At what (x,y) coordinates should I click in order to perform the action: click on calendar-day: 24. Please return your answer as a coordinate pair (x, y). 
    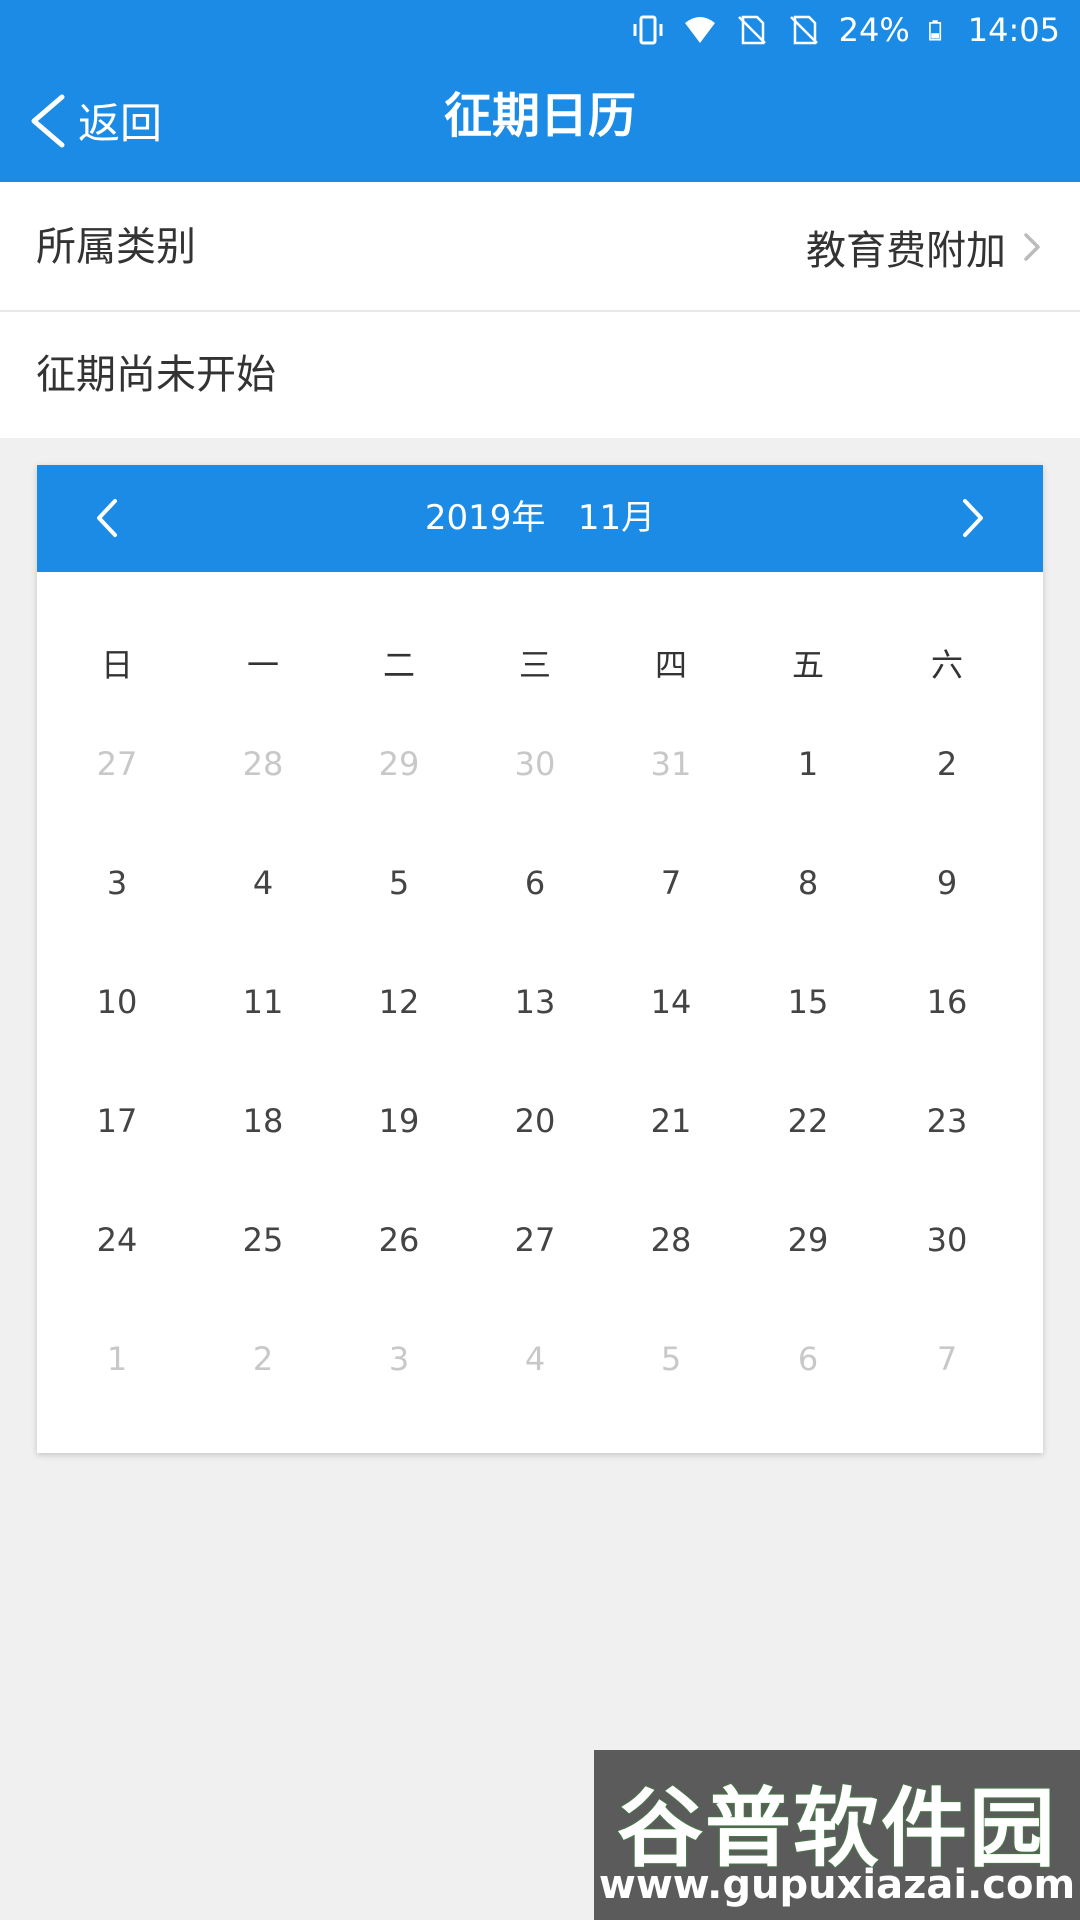
    Looking at the image, I should click on (117, 1240).